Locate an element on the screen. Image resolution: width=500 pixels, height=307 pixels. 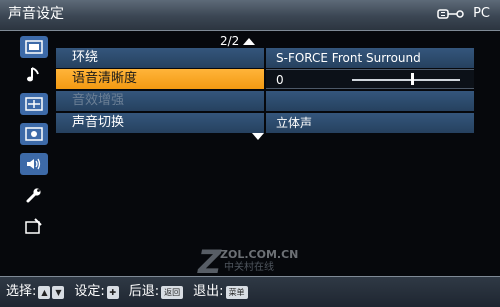
watermark-logo-icon: Z is located at coordinates (210, 262).